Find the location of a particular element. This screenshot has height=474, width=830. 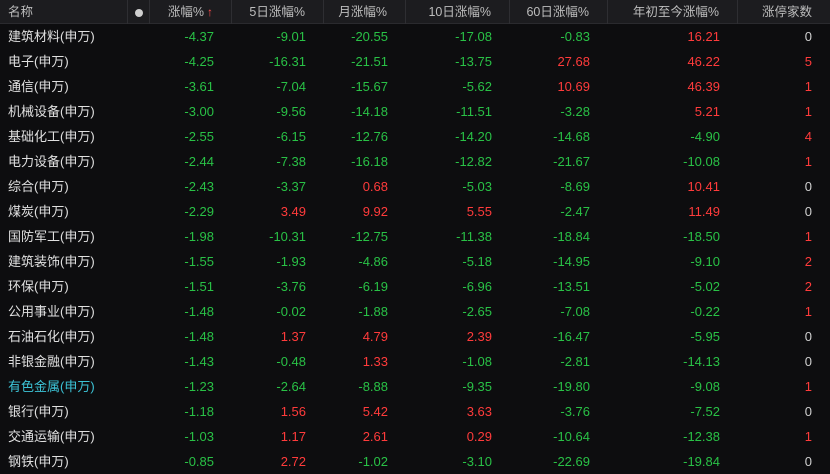

cell-sector-name: 电子(申万) is located at coordinates (64, 61).